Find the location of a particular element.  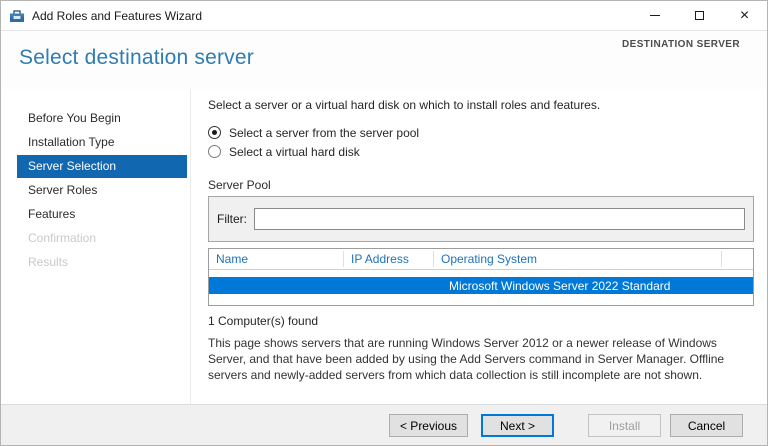

window-title: Add Roles and Features Wizard is located at coordinates (117, 15).